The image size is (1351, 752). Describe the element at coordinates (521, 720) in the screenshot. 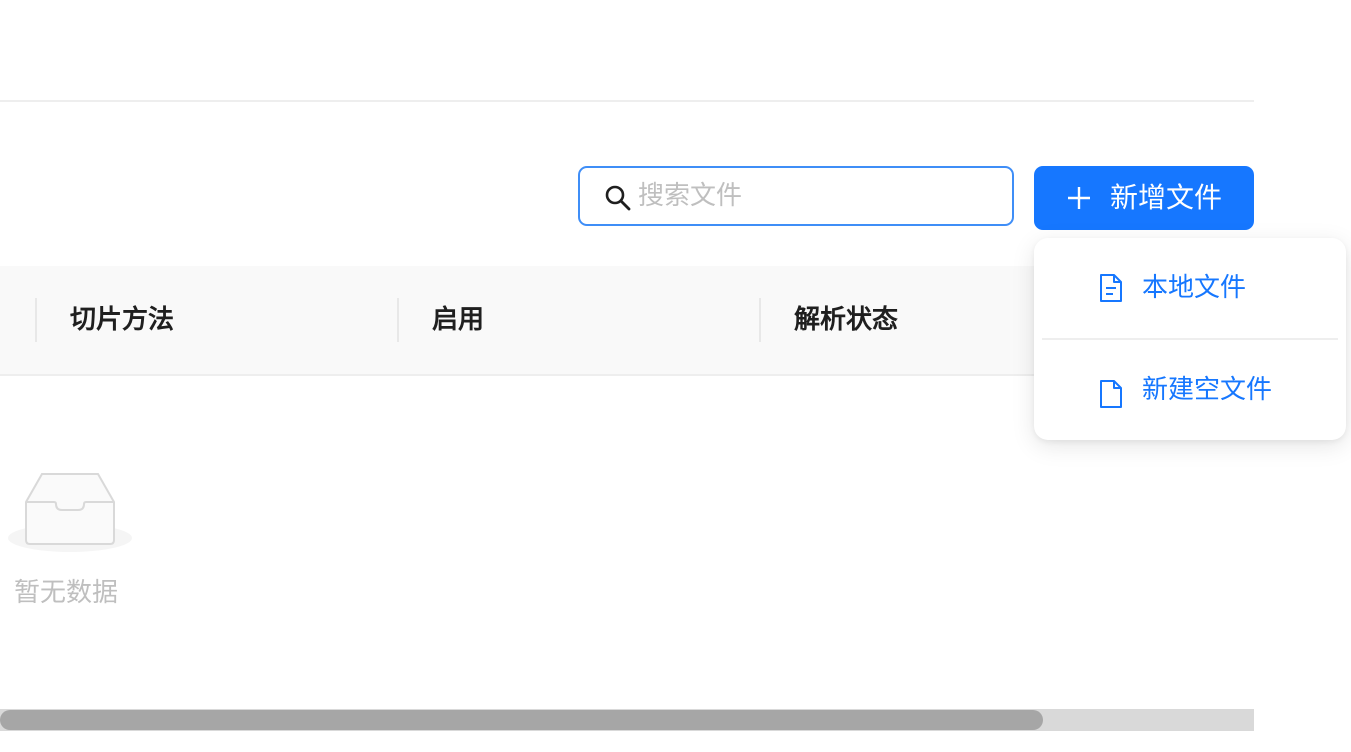

I see `horizontal-scrollbar-thumb` at that location.